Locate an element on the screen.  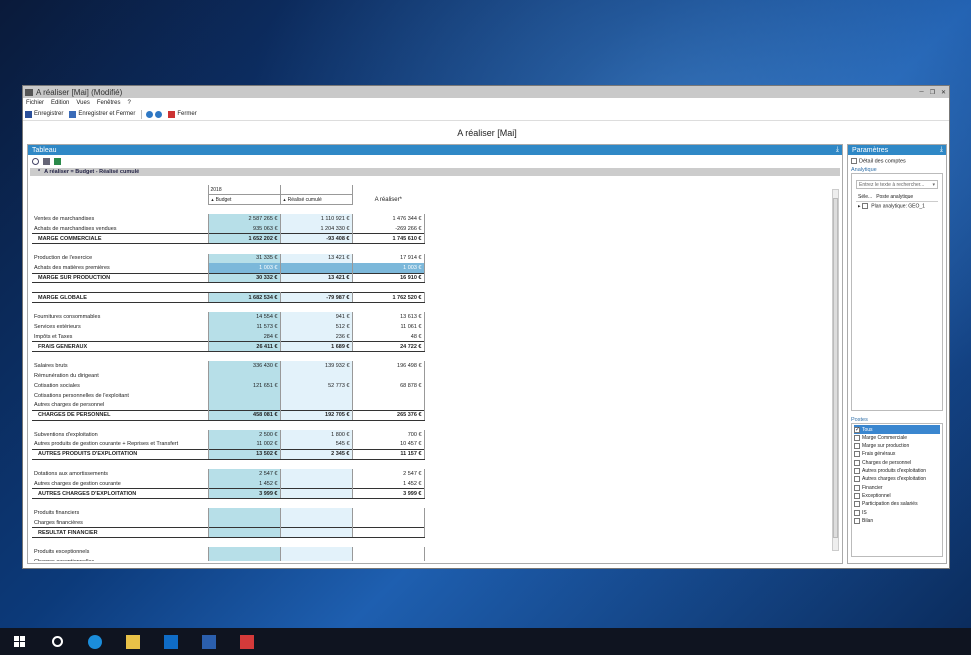
realise-cell: -93 408 € is located at coordinates (316, 239).